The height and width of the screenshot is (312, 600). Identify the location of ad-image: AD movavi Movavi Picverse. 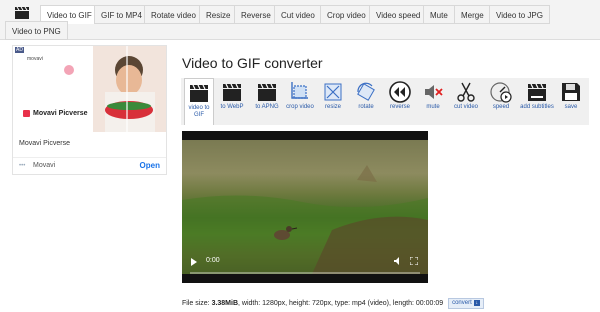
(89, 89).